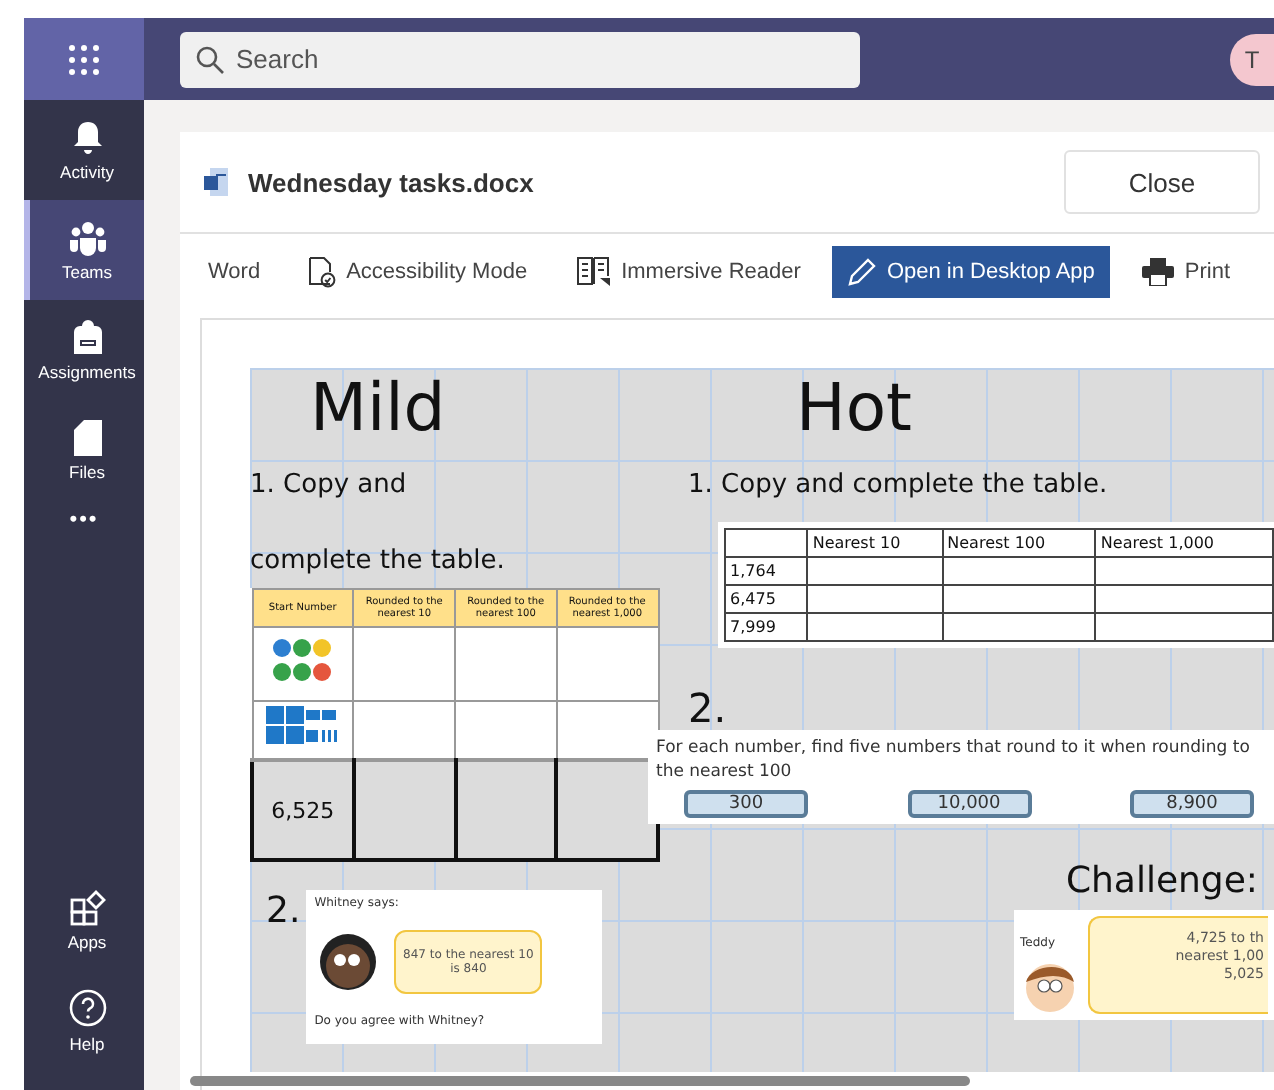  Describe the element at coordinates (1186, 272) in the screenshot. I see `toolbar-button: Print` at that location.